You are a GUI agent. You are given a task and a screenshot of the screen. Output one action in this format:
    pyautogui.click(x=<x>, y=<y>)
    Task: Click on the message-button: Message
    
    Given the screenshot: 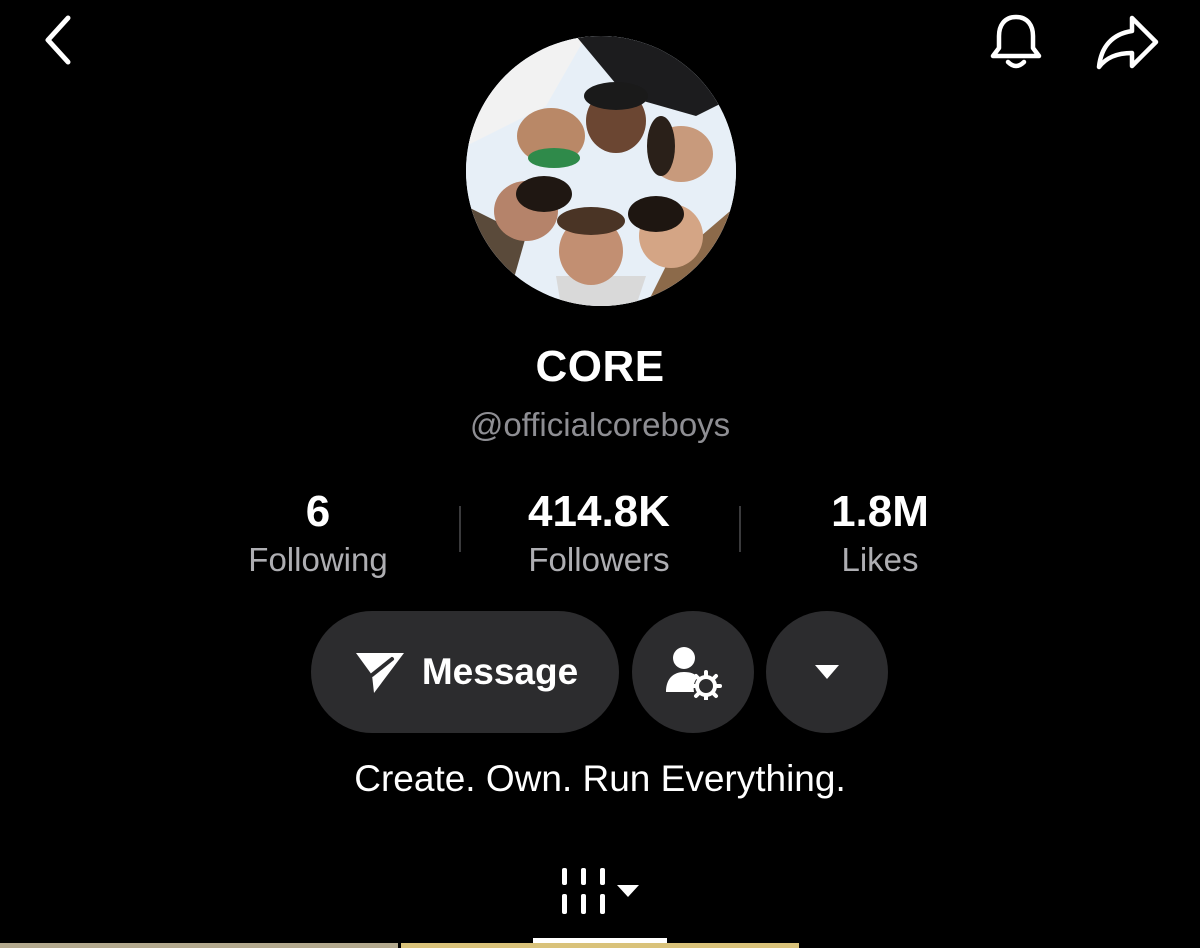 What is the action you would take?
    pyautogui.click(x=465, y=672)
    